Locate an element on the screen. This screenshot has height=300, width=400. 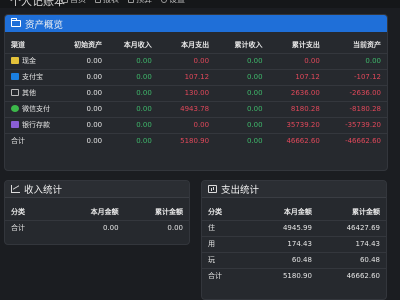
total-amount-cell: 174.43 is located at coordinates (351, 243).